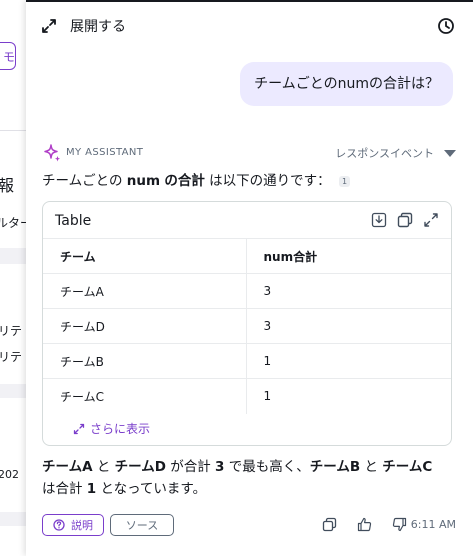 The height and width of the screenshot is (556, 473). Describe the element at coordinates (59, 525) in the screenshot. I see `question-icon` at that location.